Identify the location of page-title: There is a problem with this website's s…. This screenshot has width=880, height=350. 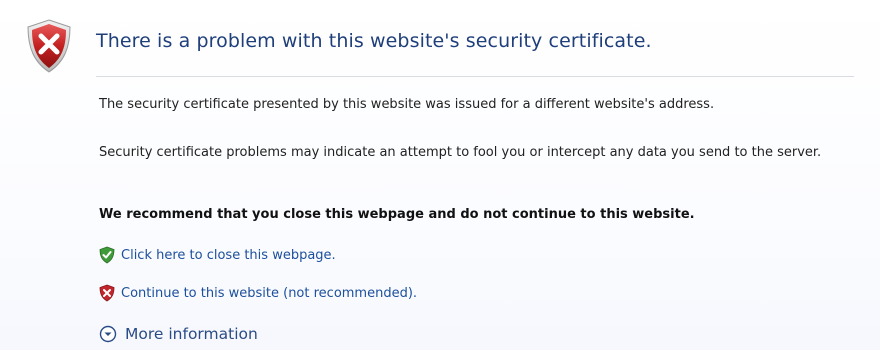
(374, 41).